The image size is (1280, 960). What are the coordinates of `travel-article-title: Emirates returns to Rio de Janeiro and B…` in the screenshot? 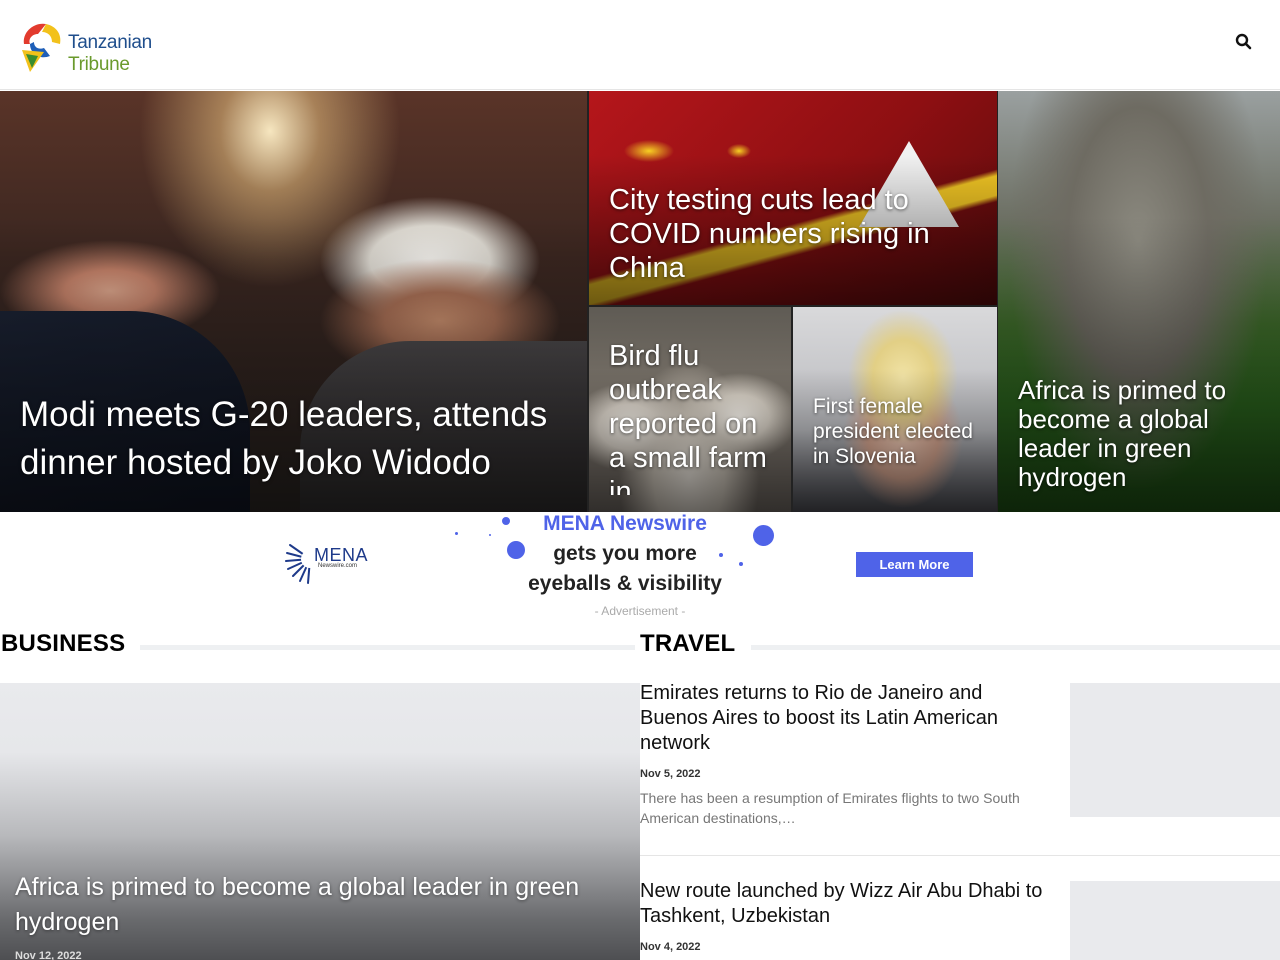 It's located at (845, 718).